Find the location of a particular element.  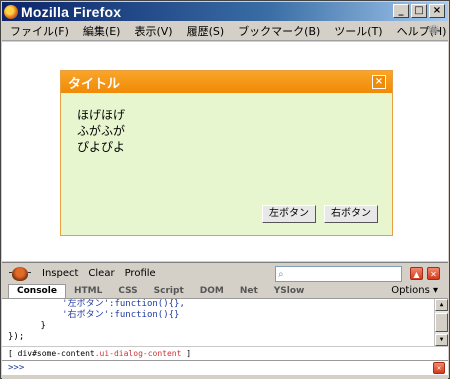

search-input is located at coordinates (336, 274).